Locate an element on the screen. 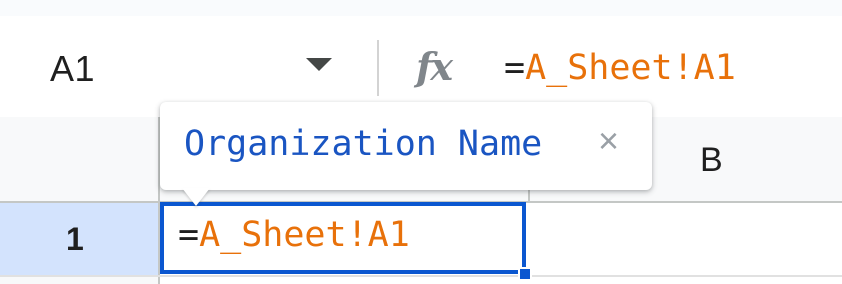 The height and width of the screenshot is (284, 842). column-label-b: B is located at coordinates (711, 160).